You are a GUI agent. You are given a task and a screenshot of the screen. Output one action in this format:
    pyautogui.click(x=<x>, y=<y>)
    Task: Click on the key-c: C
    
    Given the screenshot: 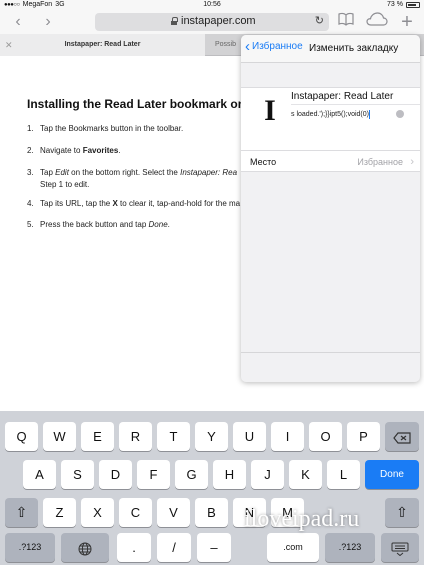 What is the action you would take?
    pyautogui.click(x=135, y=512)
    